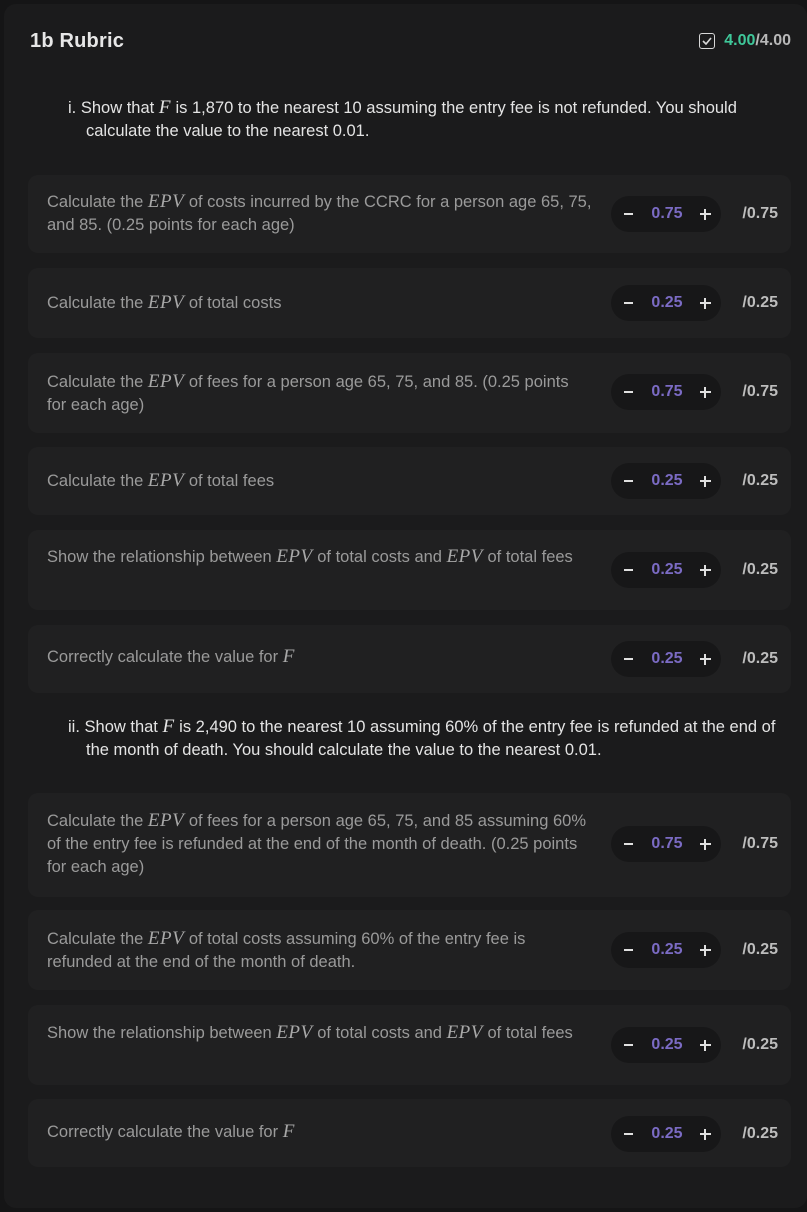 Image resolution: width=807 pixels, height=1212 pixels. I want to click on checkbox-checked-icon, so click(707, 41).